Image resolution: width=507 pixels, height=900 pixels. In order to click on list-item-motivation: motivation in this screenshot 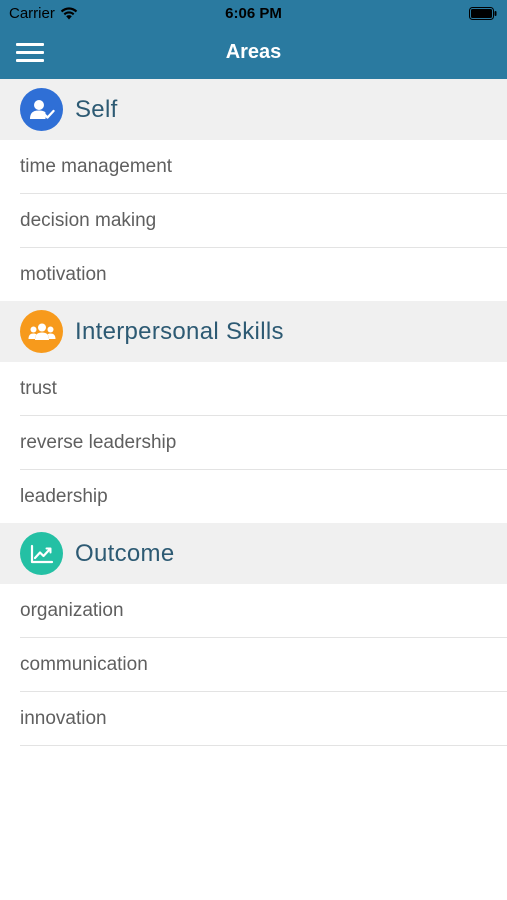, I will do `click(263, 274)`.